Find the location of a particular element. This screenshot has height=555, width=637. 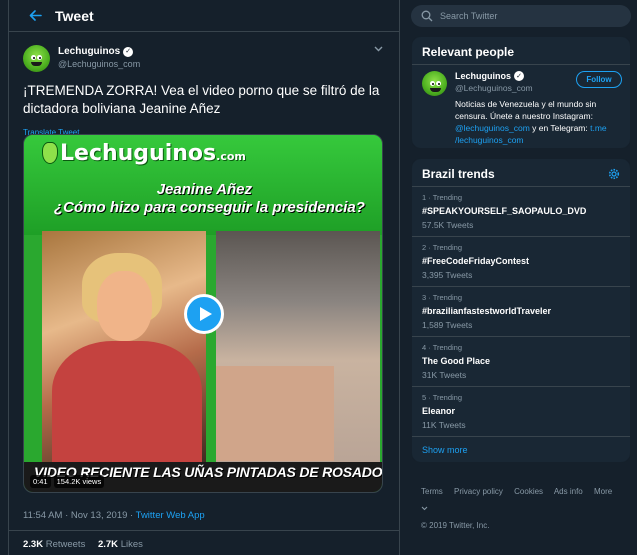

tweet-timestamp: 11:54 AM · Nov 13, 2019 · is located at coordinates (79, 515).